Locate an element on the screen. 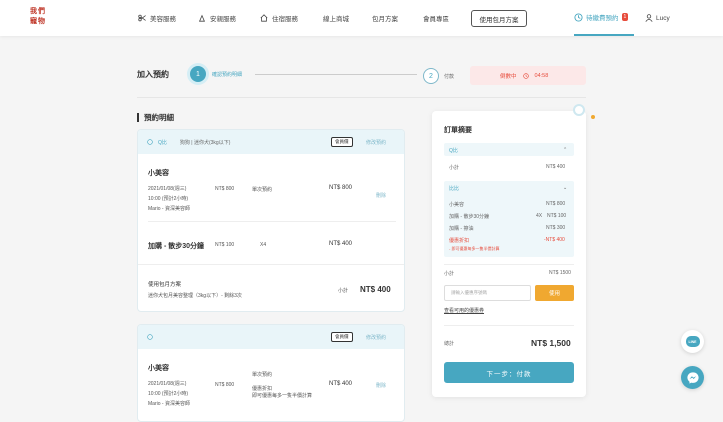 This screenshot has width=723, height=422. summary-item-qty: 4X is located at coordinates (539, 216).